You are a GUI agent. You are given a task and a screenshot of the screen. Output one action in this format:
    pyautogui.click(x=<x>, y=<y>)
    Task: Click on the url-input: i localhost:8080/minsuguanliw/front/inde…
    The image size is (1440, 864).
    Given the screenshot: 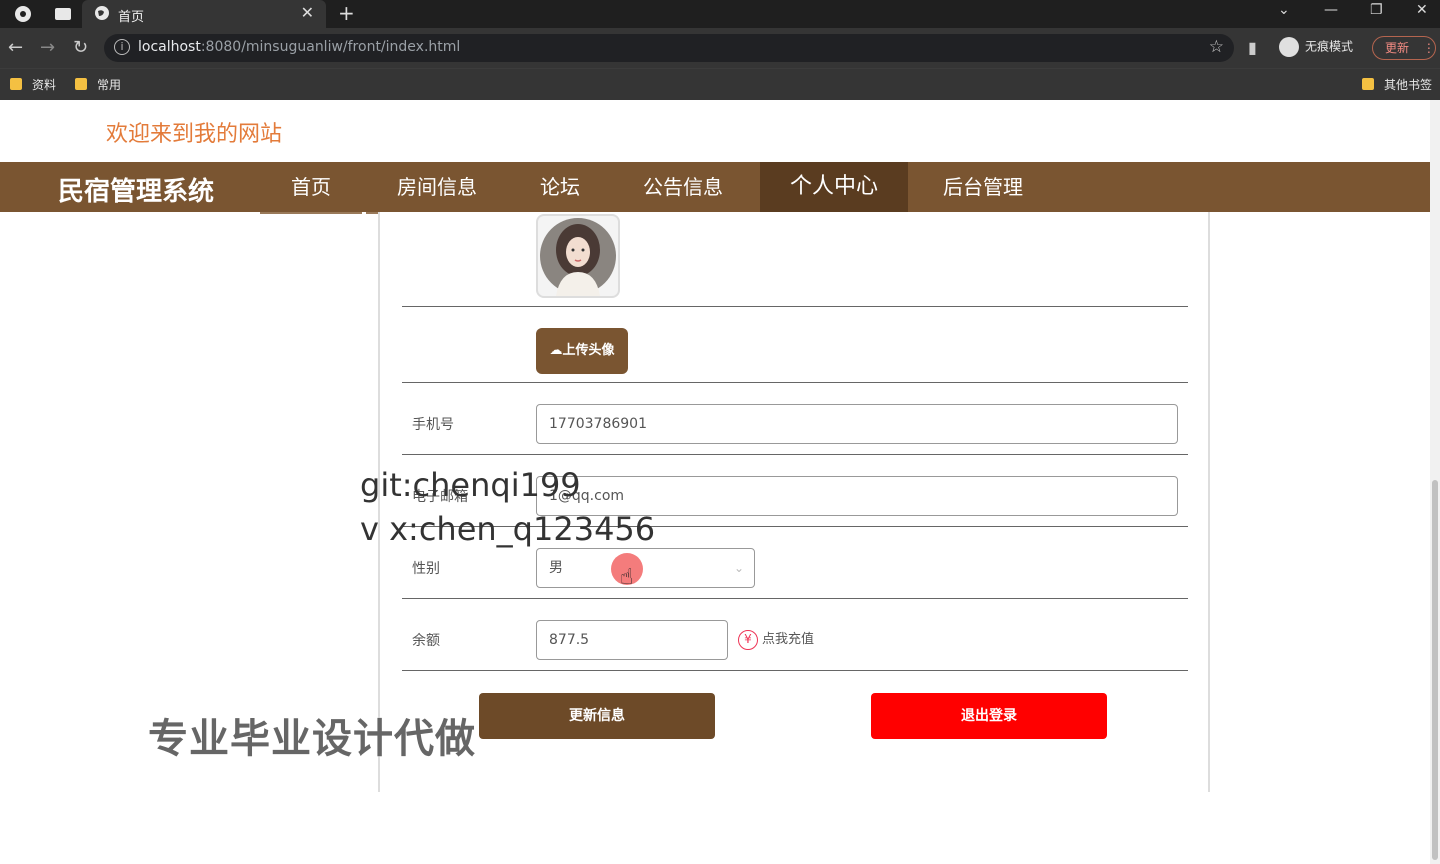 What is the action you would take?
    pyautogui.click(x=669, y=48)
    